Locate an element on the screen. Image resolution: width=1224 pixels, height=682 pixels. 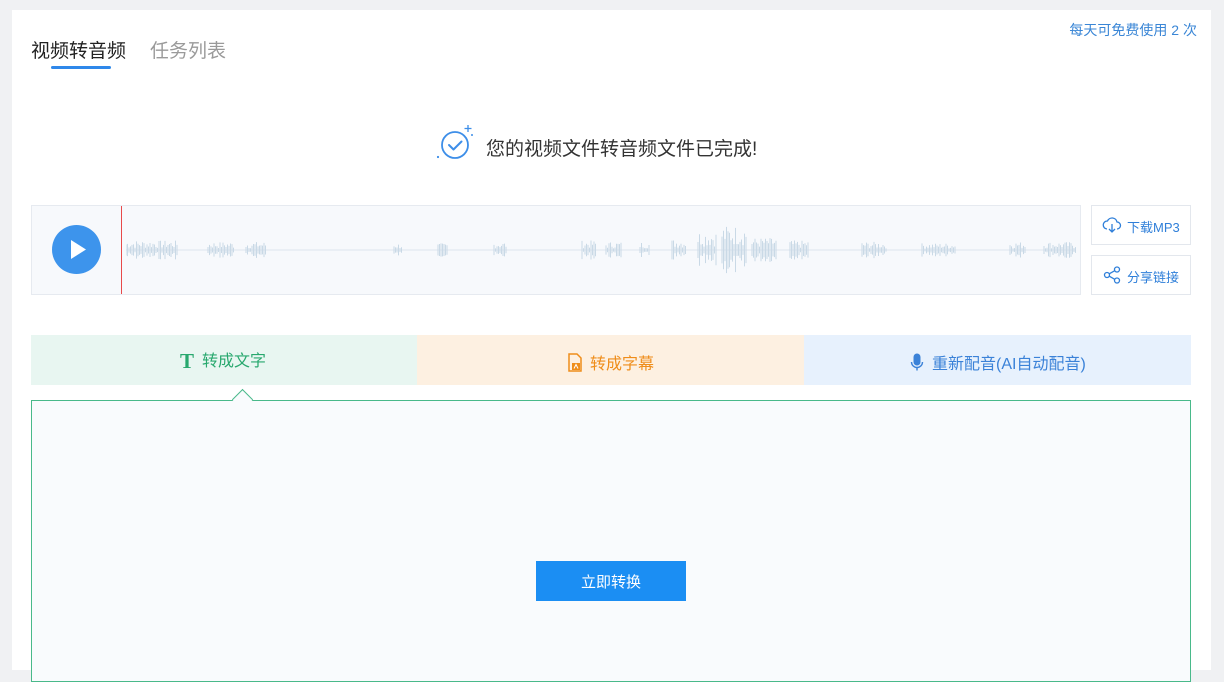
cloud-download-icon is located at coordinates (1112, 225).